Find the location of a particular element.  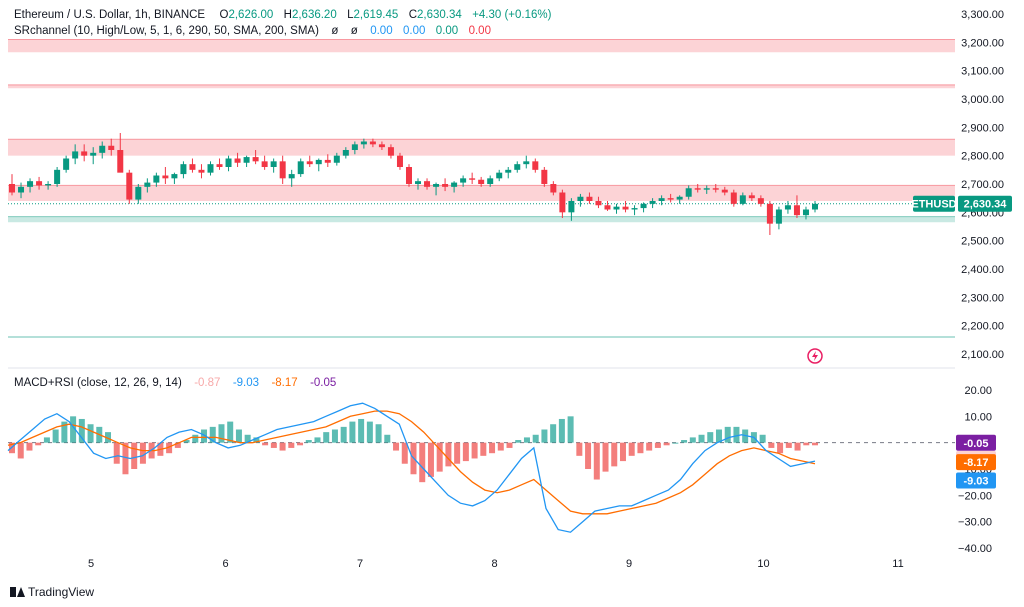

symbol-name: Ethereum / U.S. Dollar, 1h, BINANCE is located at coordinates (110, 15).